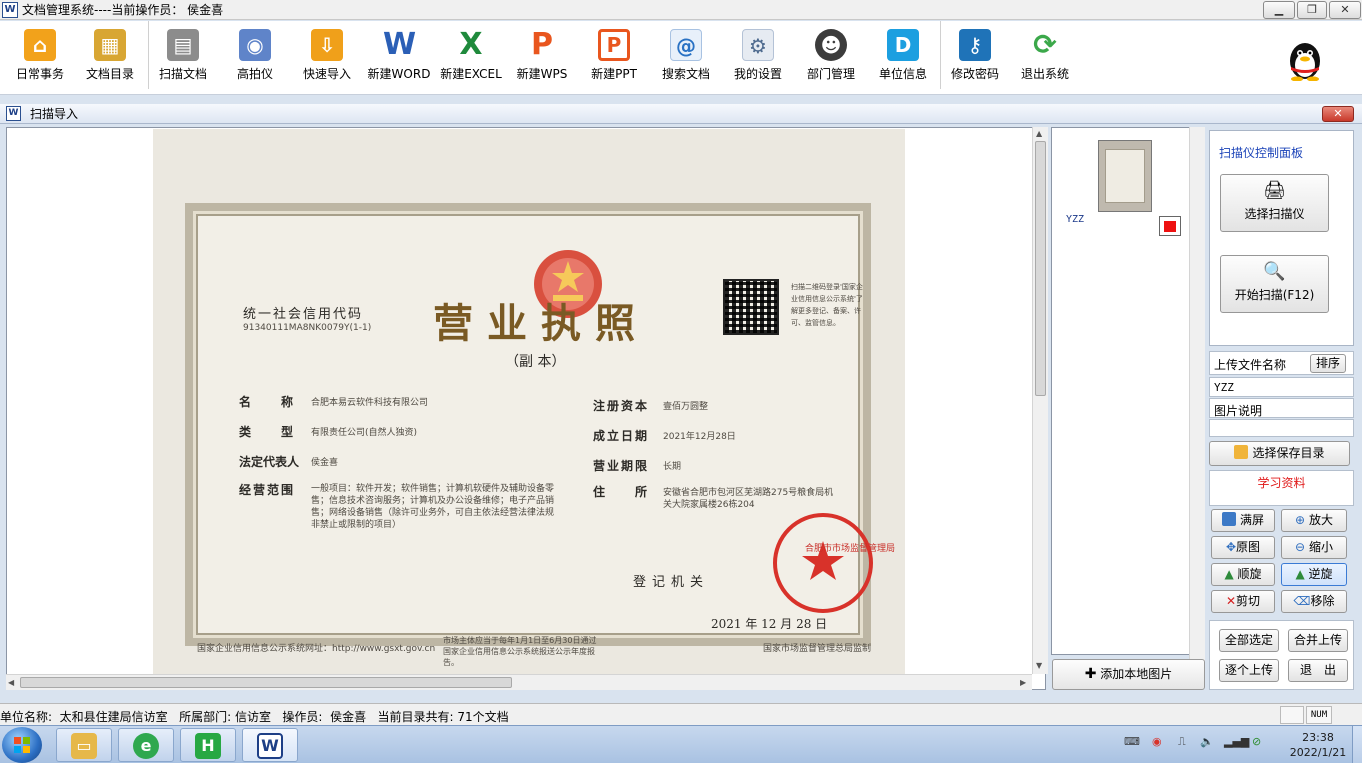  What do you see at coordinates (1157, 741) in the screenshot?
I see `chrome-icon: ◉` at bounding box center [1157, 741].